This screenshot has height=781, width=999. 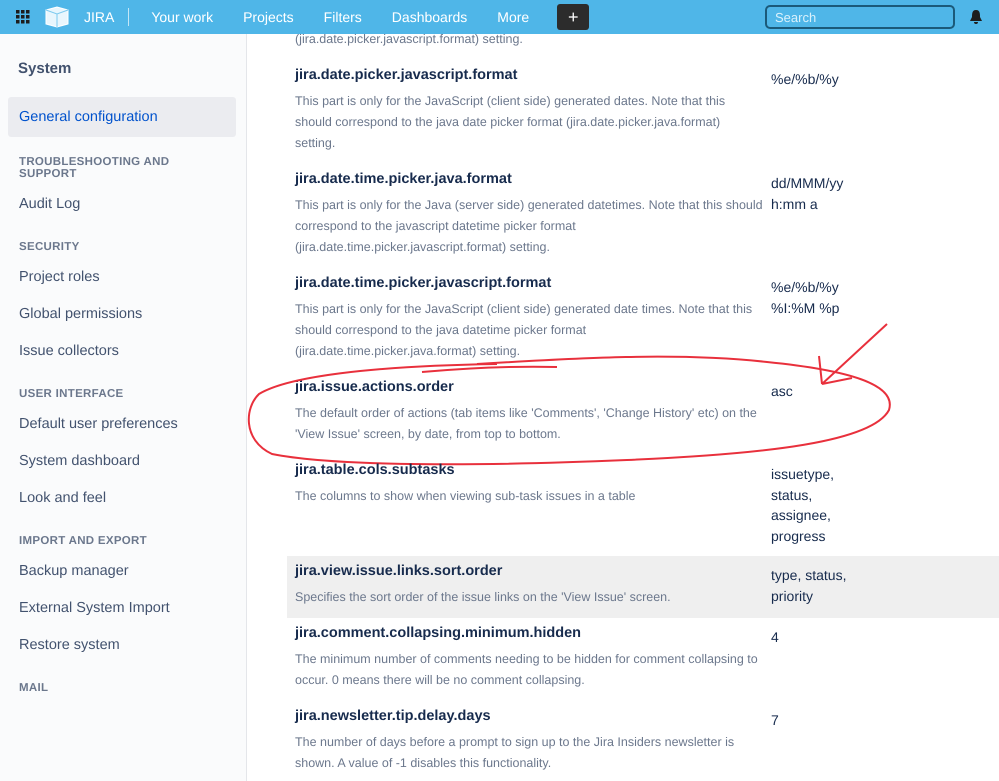 I want to click on setting-key: jira.view.issue.links.sort.order, so click(x=529, y=571).